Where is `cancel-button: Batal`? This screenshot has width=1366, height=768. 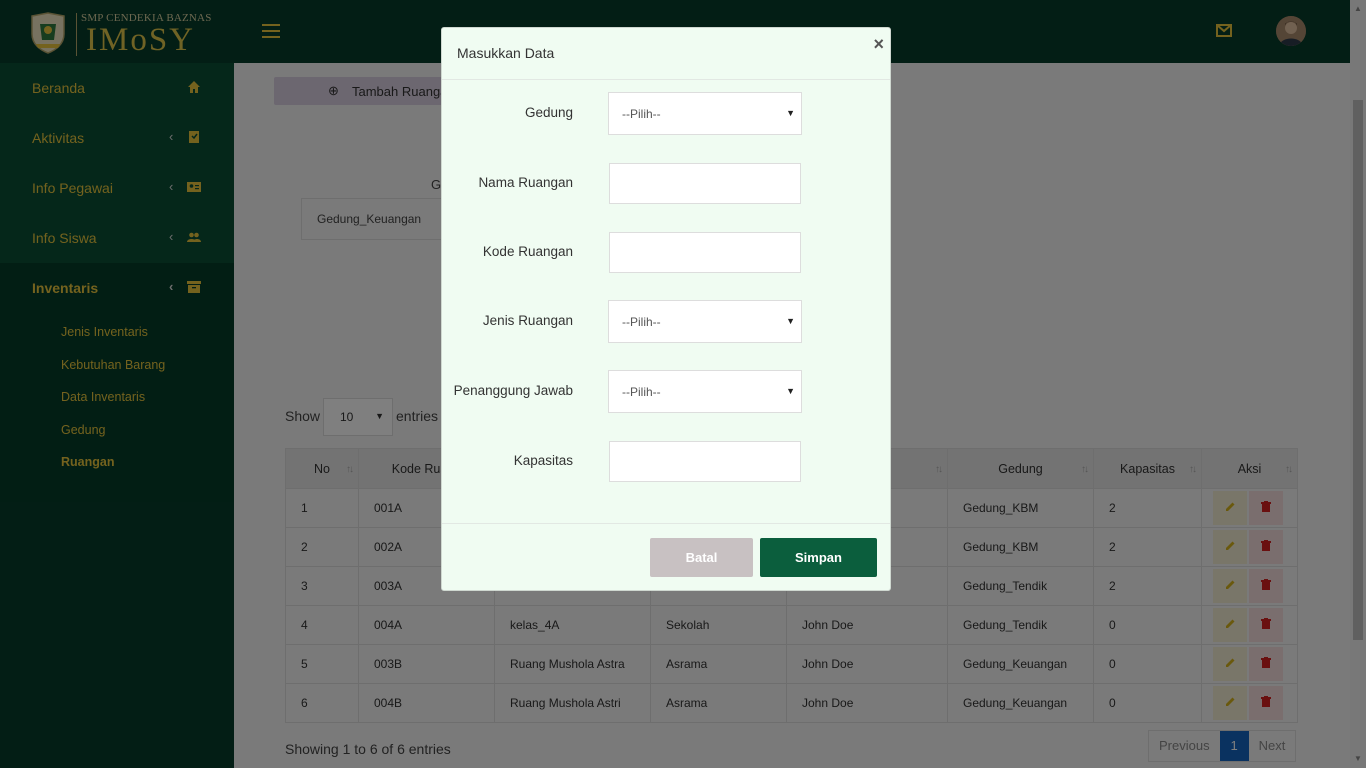
cancel-button: Batal is located at coordinates (701, 557).